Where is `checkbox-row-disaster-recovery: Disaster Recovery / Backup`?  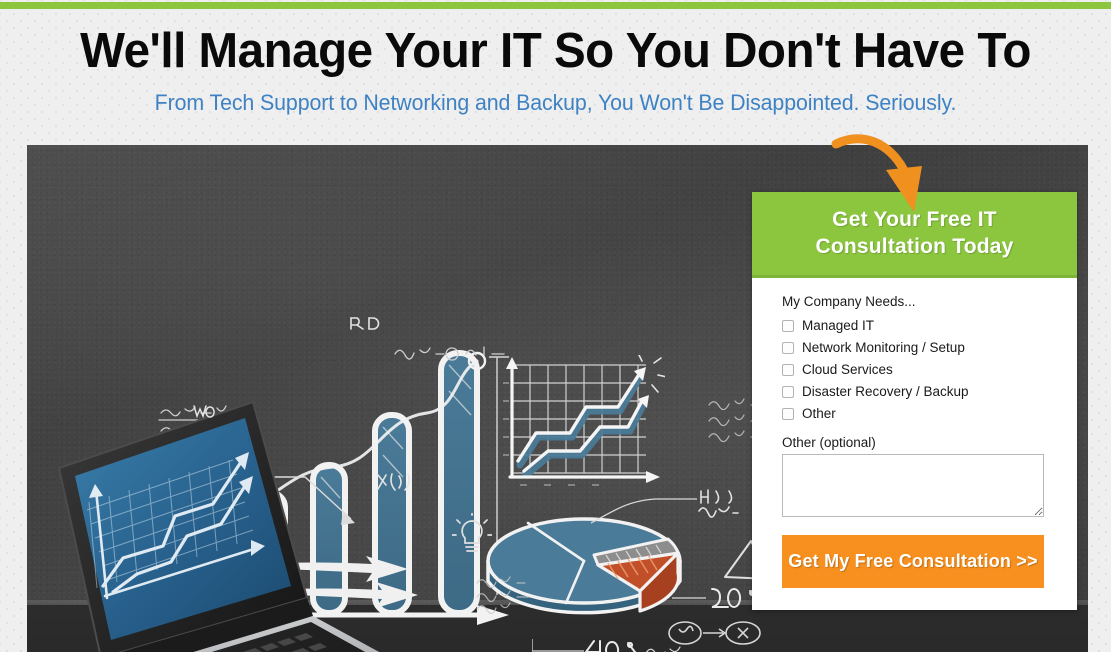
checkbox-row-disaster-recovery: Disaster Recovery / Backup is located at coordinates (917, 392).